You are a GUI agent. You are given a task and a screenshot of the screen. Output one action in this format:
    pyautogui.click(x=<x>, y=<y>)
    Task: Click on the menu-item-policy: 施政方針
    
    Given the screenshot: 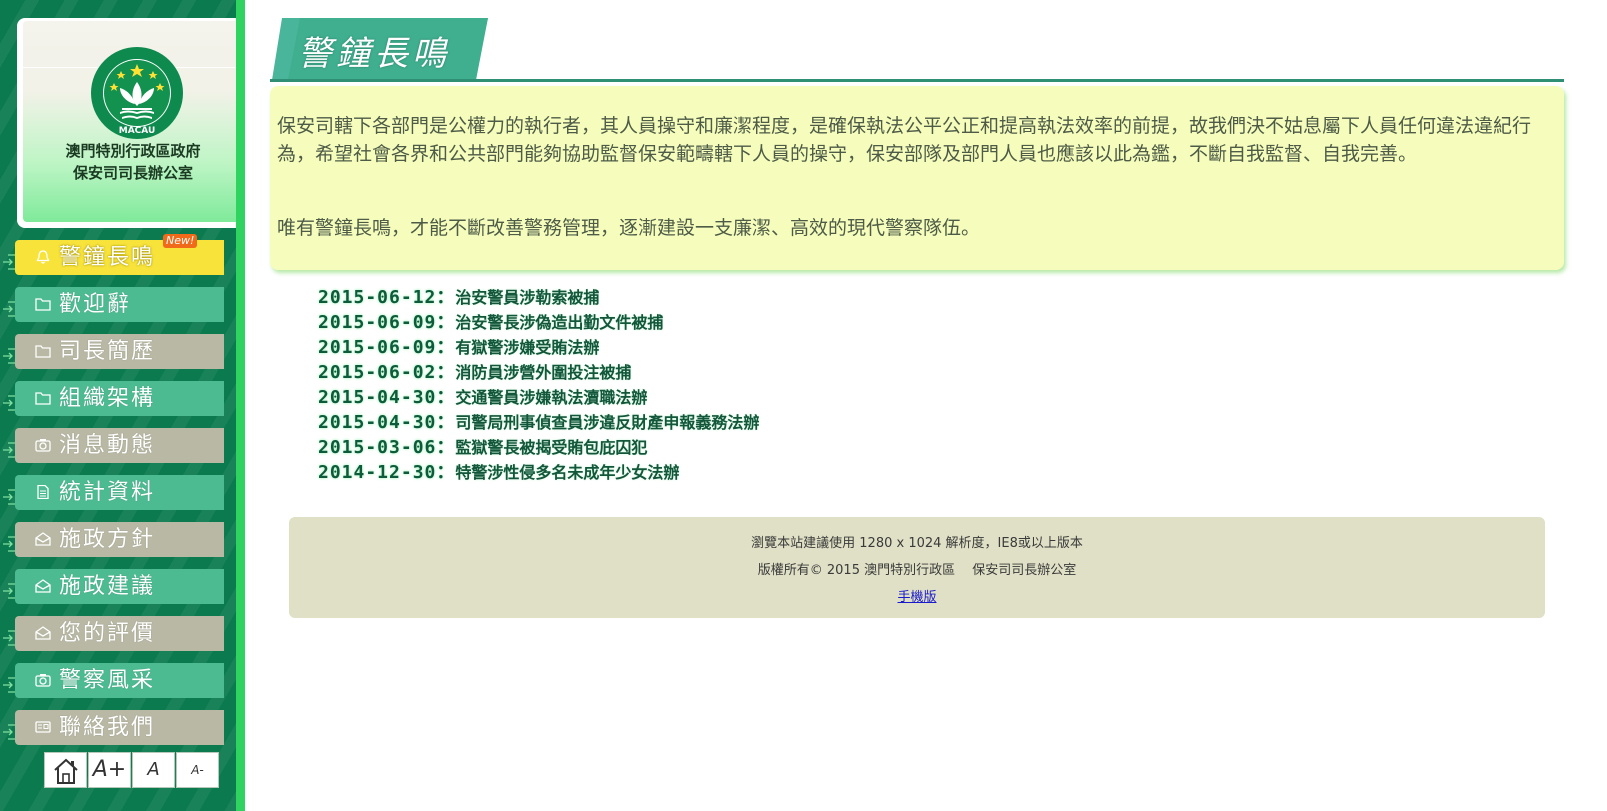 What is the action you would take?
    pyautogui.click(x=119, y=539)
    